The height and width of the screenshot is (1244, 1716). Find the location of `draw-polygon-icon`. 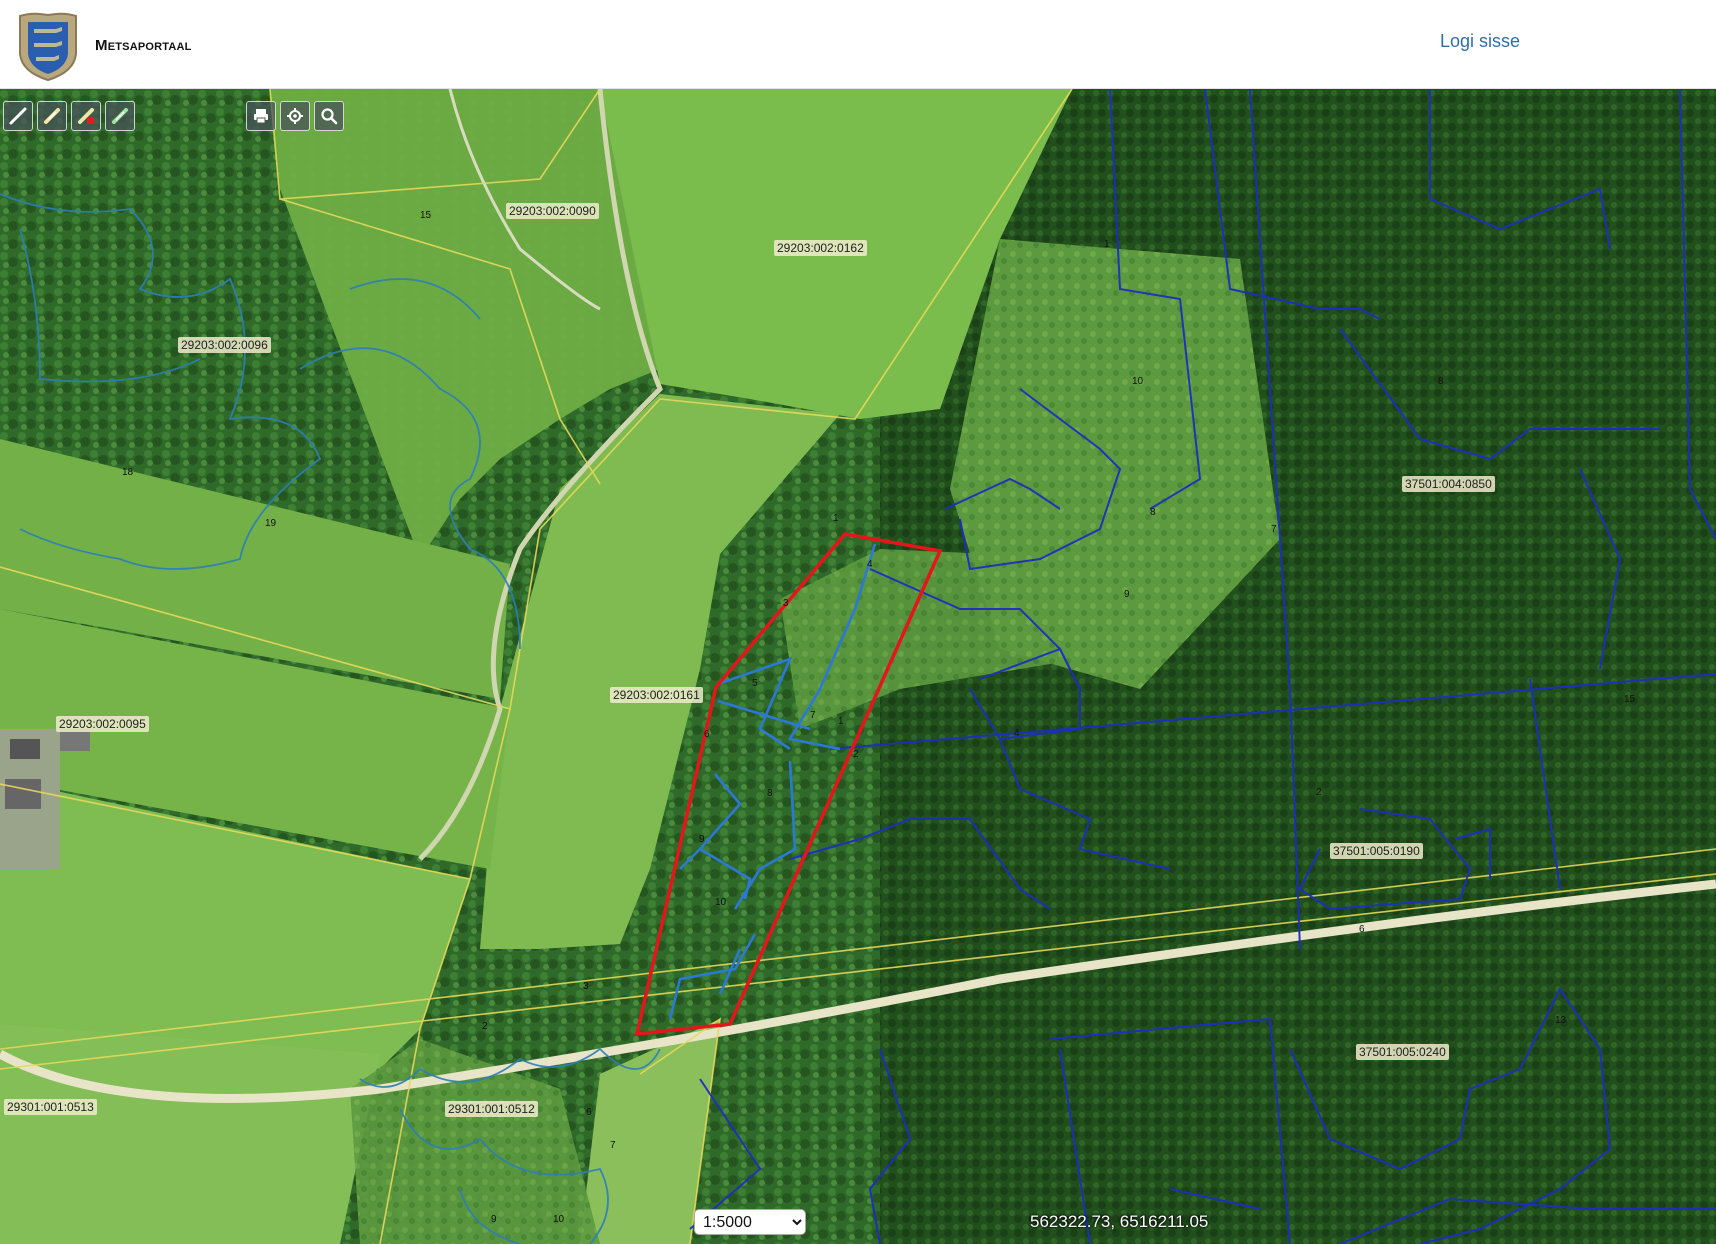

draw-polygon-icon is located at coordinates (52, 116).